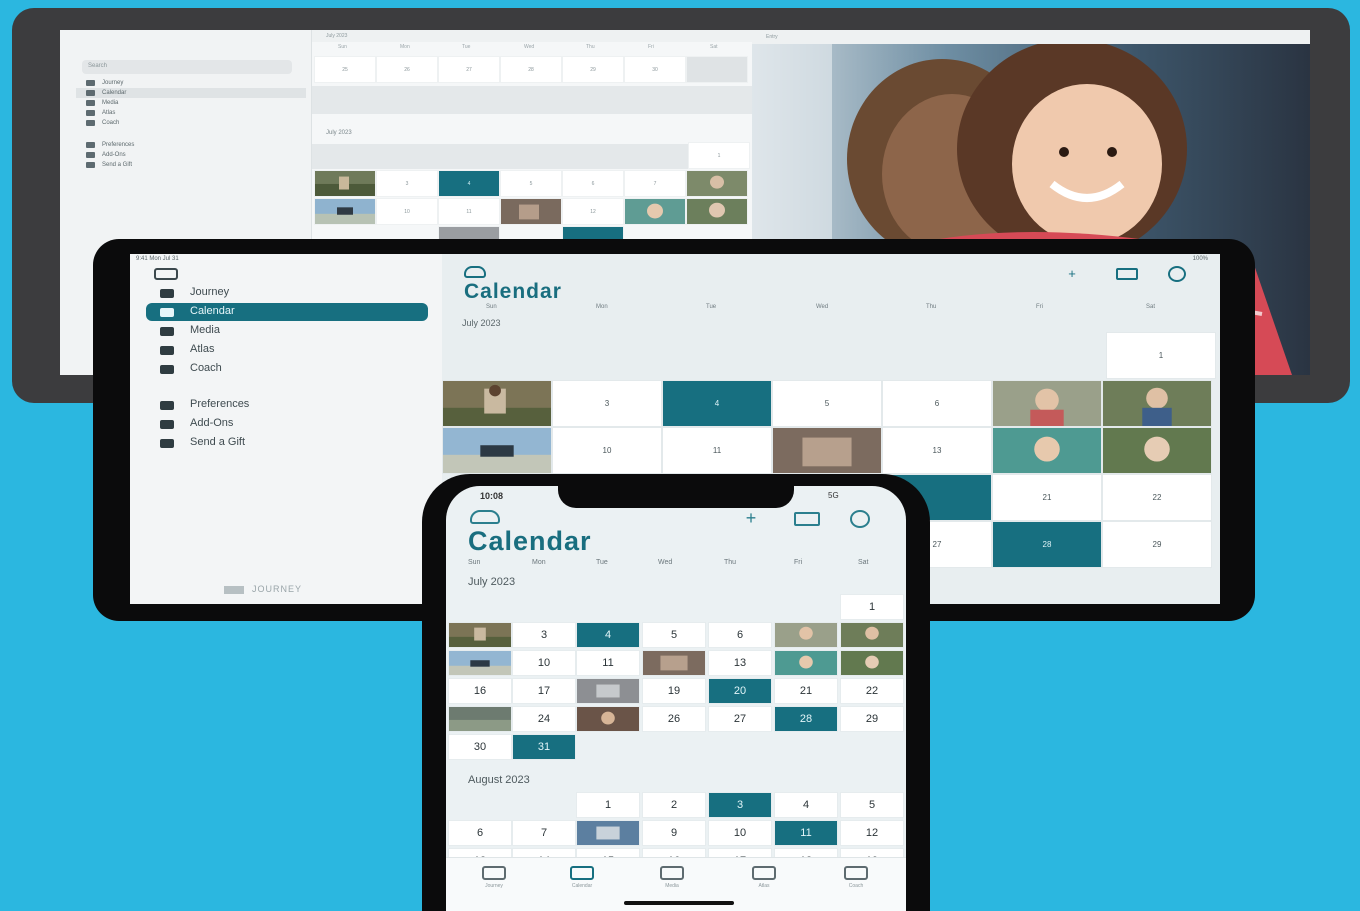 The image size is (1360, 911). Describe the element at coordinates (531, 69) in the screenshot. I see `day-cell: 28` at that location.